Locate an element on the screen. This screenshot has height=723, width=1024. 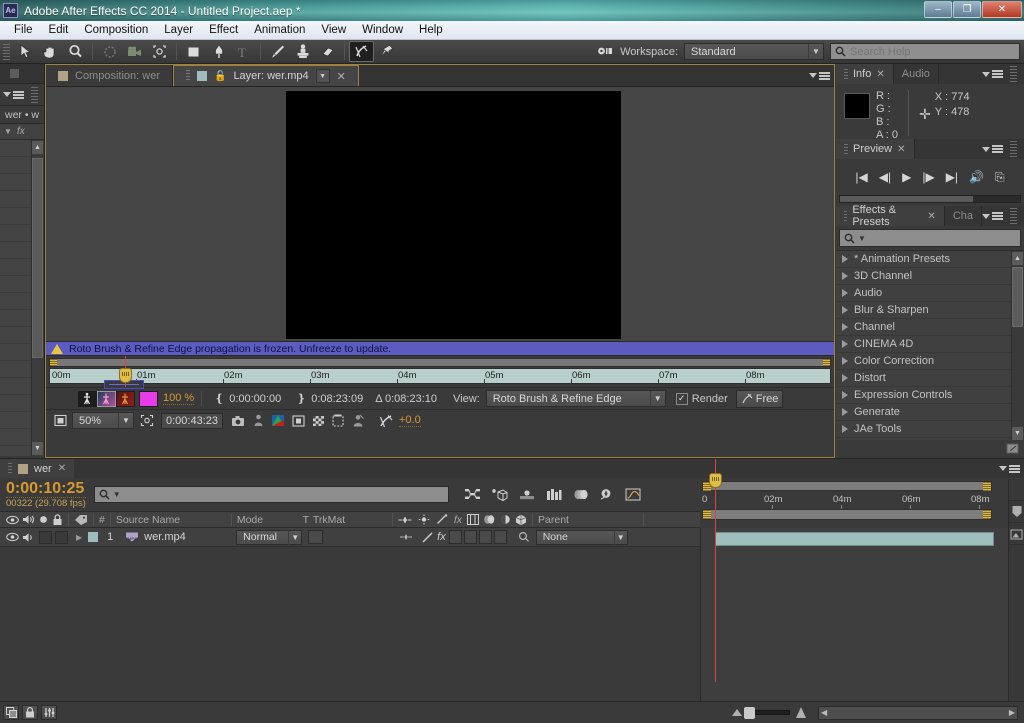
camera-tool-icon is located at coordinates (134, 51).